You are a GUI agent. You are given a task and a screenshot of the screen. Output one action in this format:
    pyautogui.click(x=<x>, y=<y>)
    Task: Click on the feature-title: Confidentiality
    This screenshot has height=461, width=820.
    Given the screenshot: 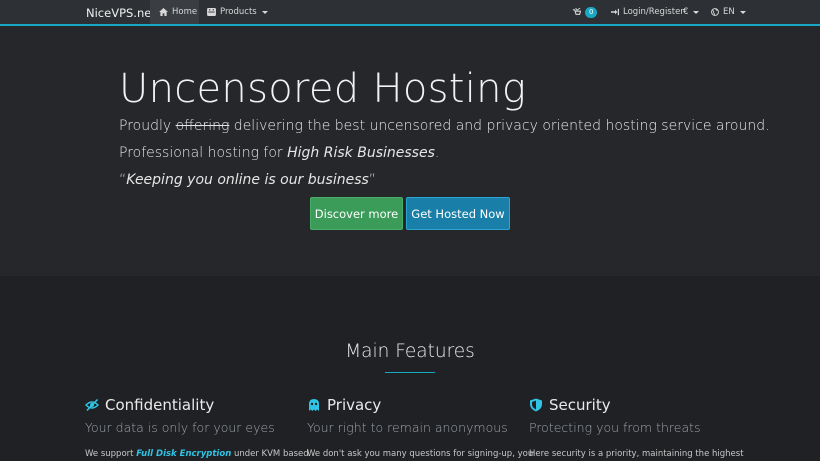 What is the action you would take?
    pyautogui.click(x=160, y=405)
    